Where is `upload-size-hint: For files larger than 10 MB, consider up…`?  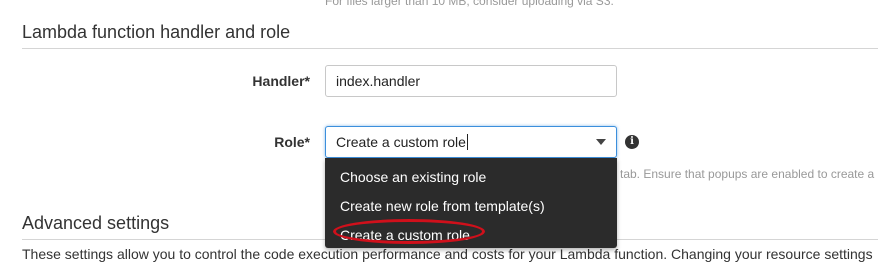 upload-size-hint: For files larger than 10 MB, consider up… is located at coordinates (469, 4).